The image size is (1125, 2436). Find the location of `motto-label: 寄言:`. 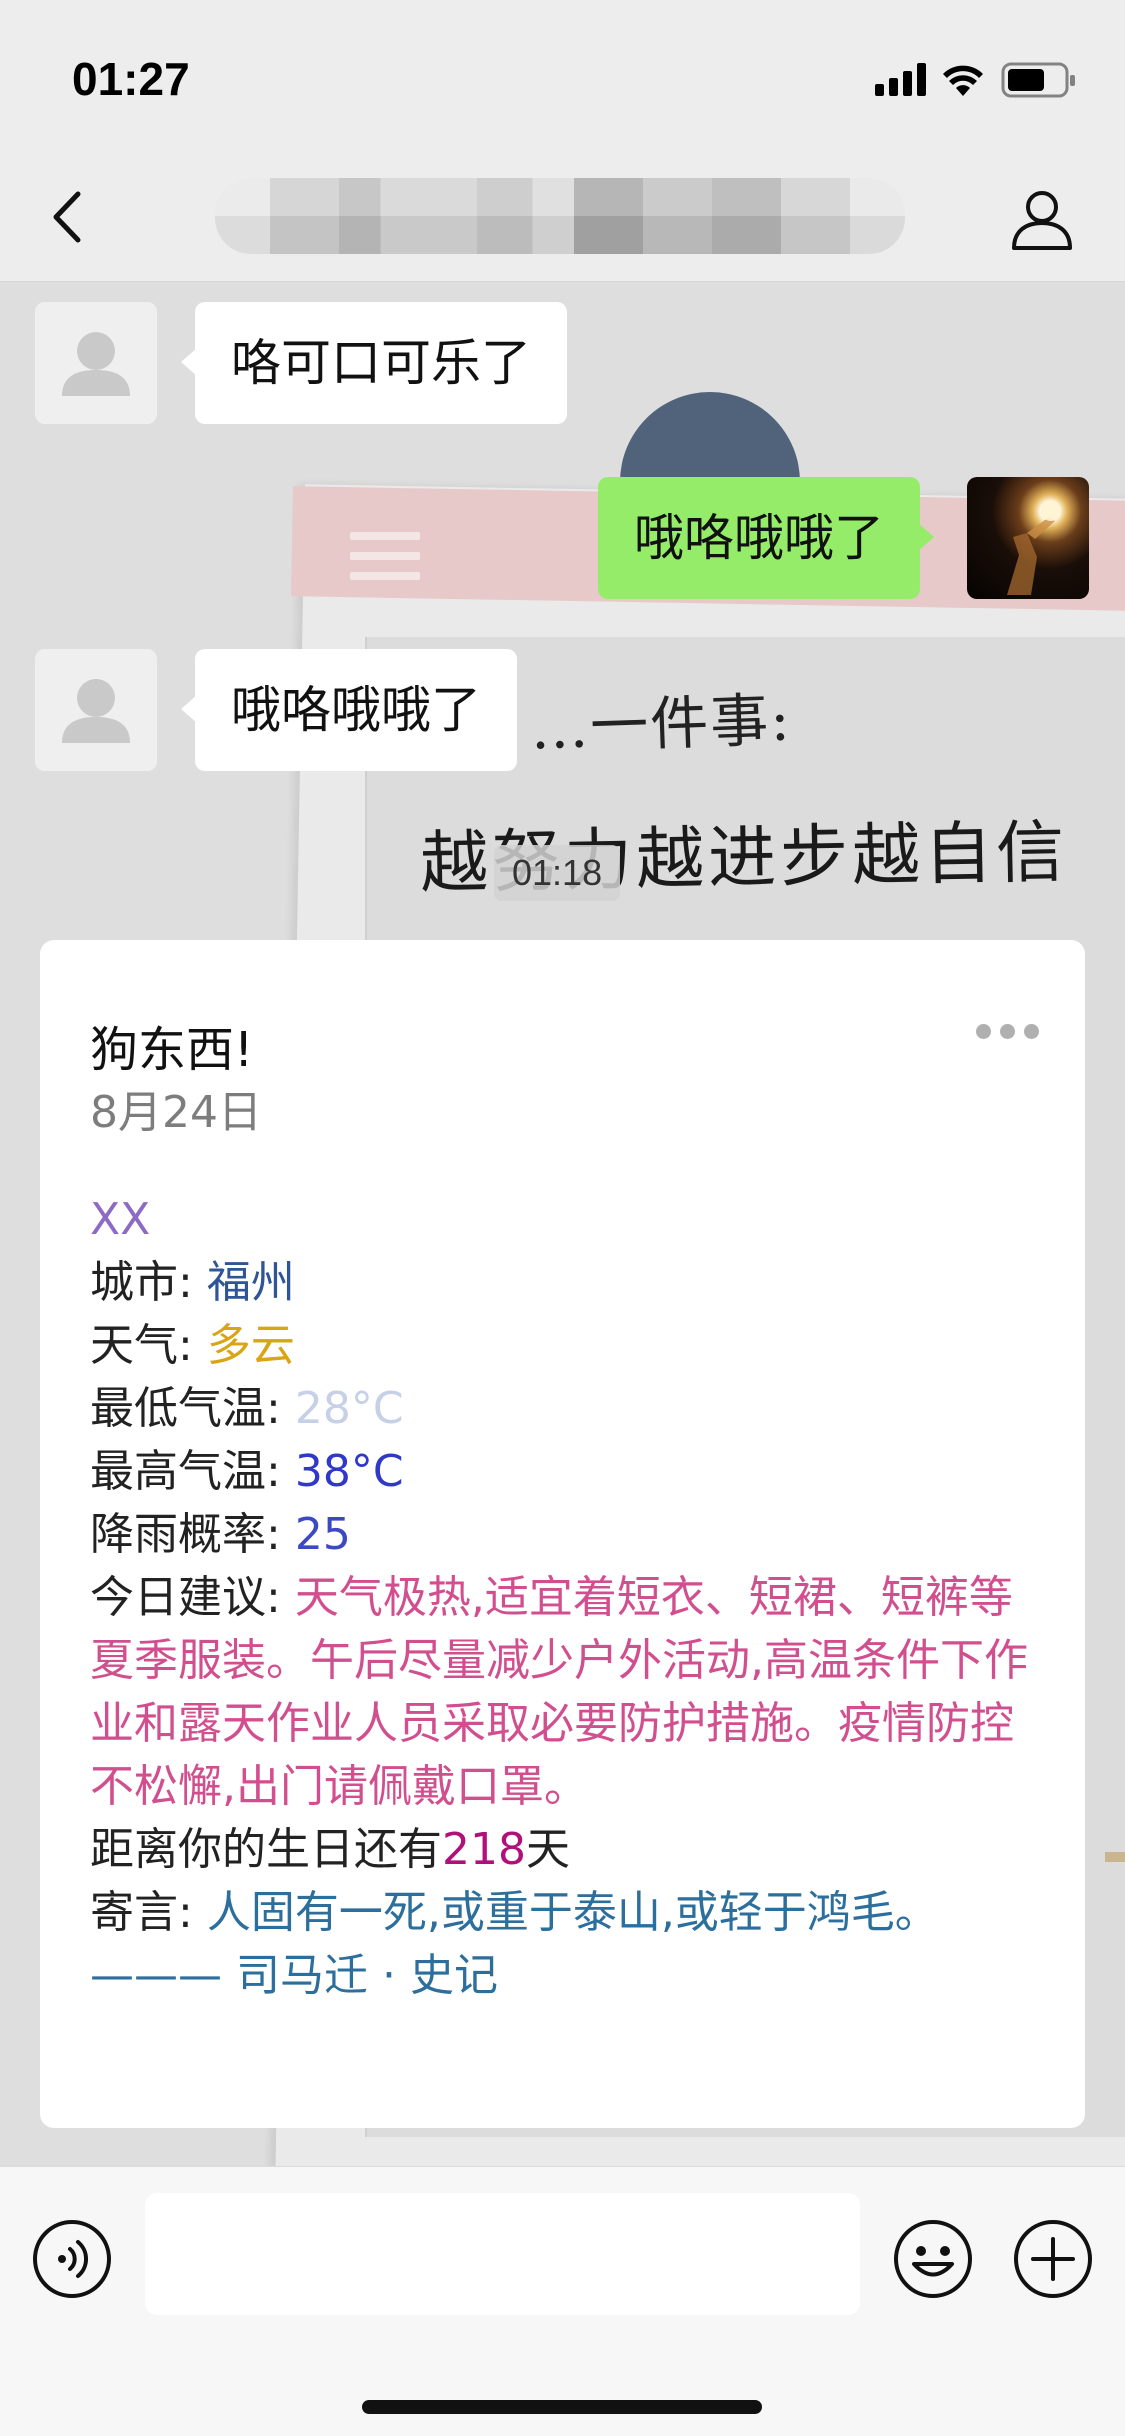

motto-label: 寄言: is located at coordinates (141, 1912).